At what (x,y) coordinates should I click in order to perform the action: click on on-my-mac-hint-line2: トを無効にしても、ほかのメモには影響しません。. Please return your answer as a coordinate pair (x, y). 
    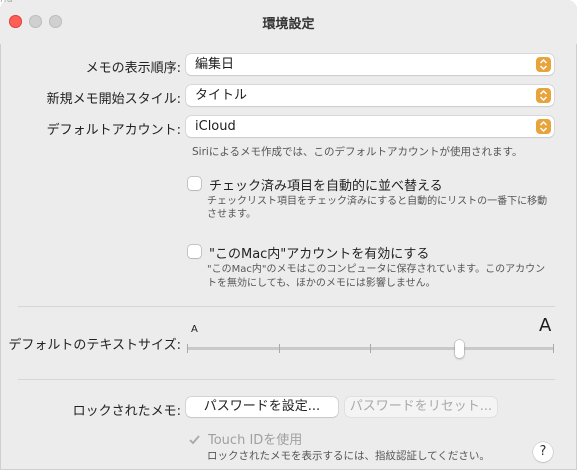
    Looking at the image, I should click on (321, 283).